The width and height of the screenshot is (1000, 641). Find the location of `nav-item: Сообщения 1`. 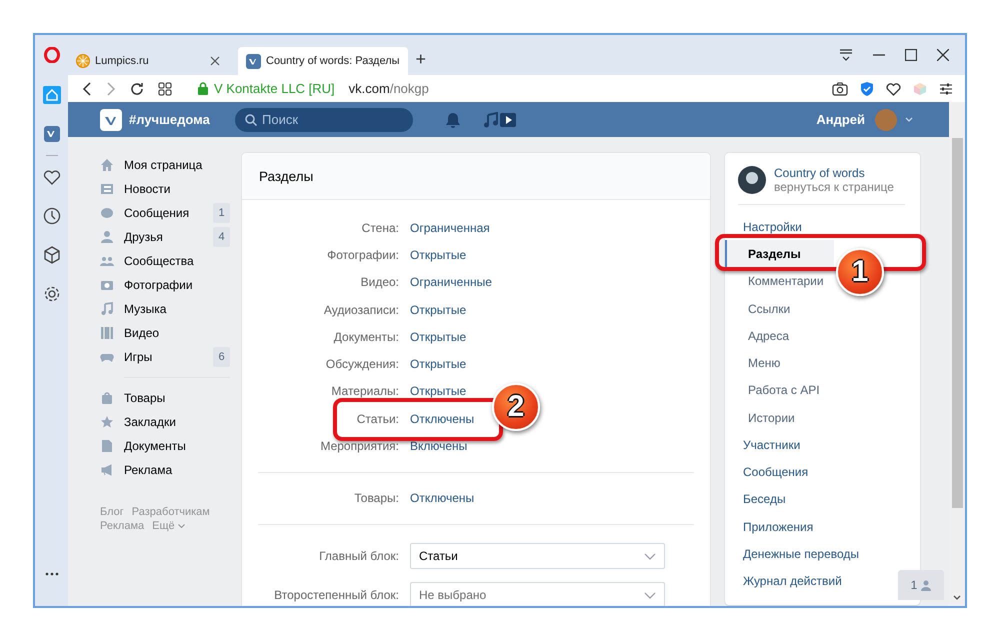

nav-item: Сообщения 1 is located at coordinates (165, 213).